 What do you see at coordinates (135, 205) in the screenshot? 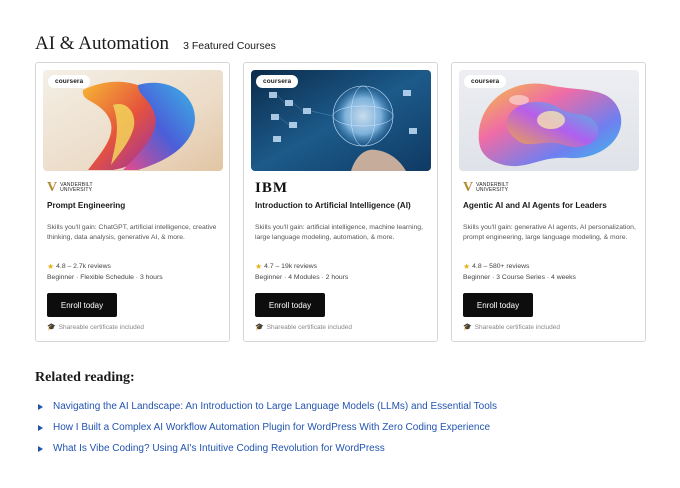
I see `course-title: Prompt Engineering` at bounding box center [135, 205].